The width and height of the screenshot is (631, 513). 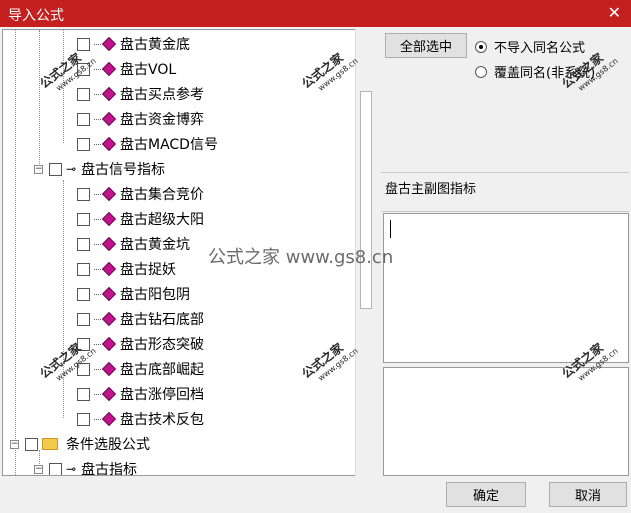 I want to click on close-icon: ✕, so click(x=614, y=12).